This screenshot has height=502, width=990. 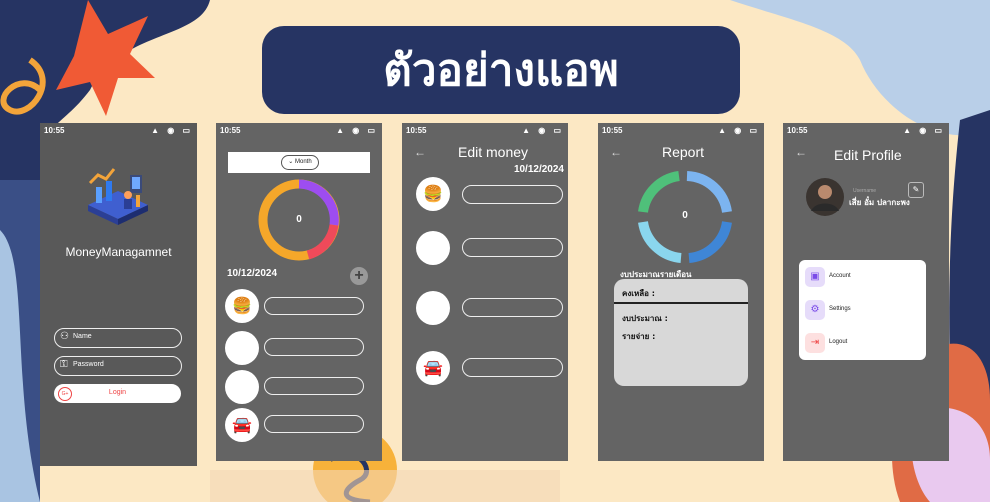 What do you see at coordinates (865, 191) in the screenshot?
I see `username-caption: Username` at bounding box center [865, 191].